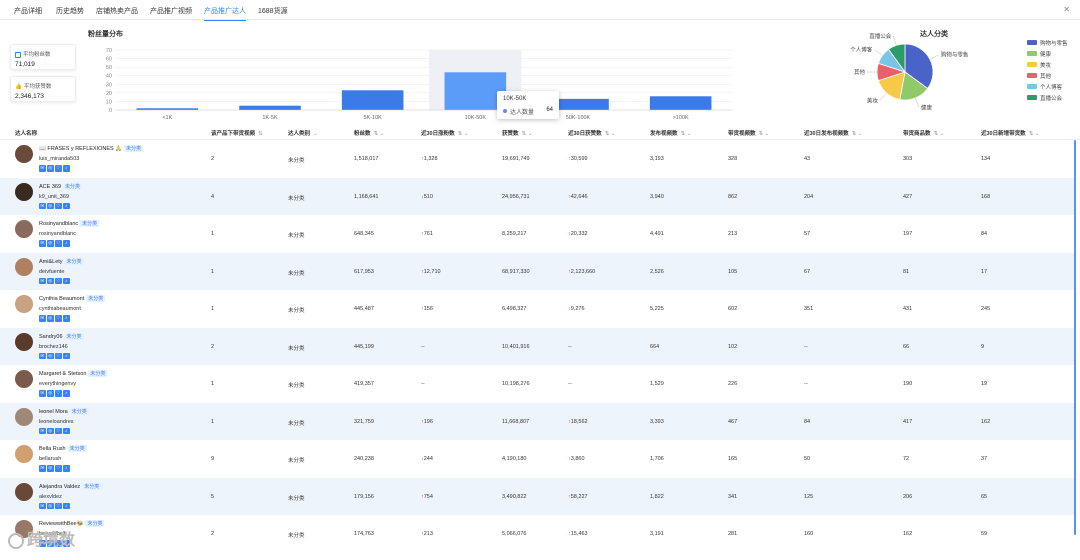  Describe the element at coordinates (61, 299) in the screenshot. I see `influencer-name: Cynthia Beaumont` at that location.